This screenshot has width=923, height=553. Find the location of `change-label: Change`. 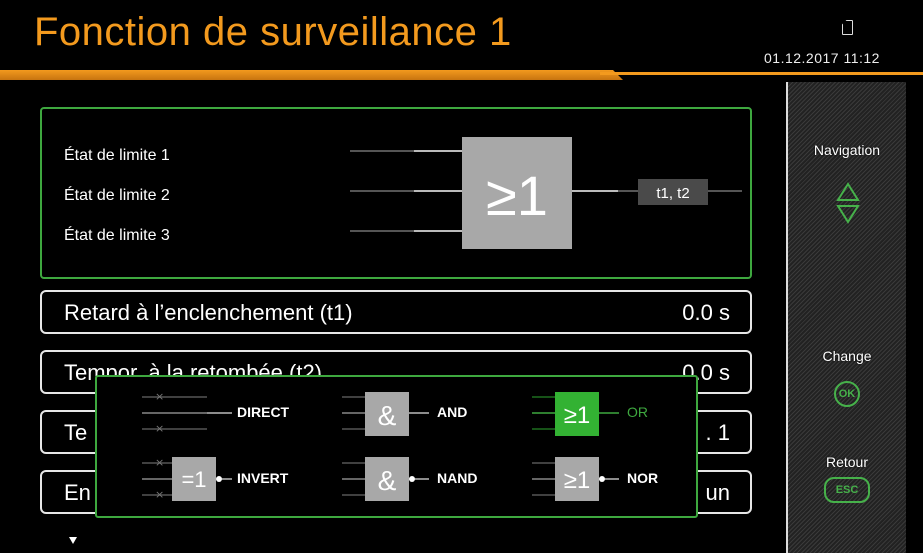

change-label: Change is located at coordinates (847, 356).